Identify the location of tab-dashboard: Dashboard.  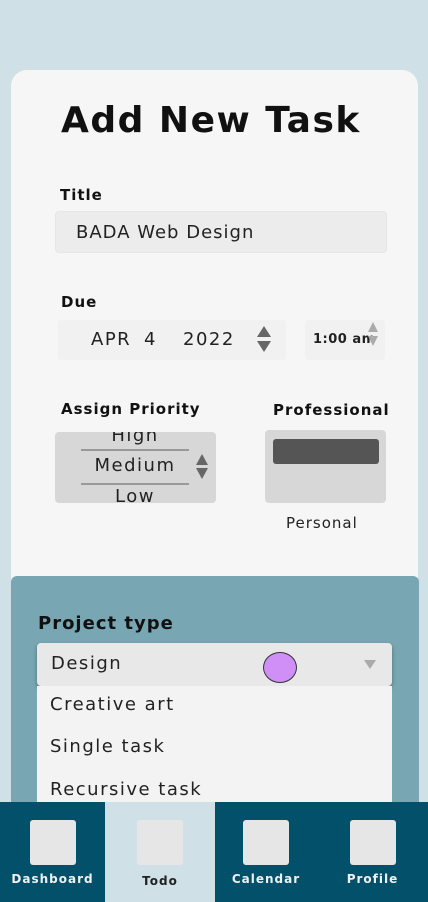
(52, 852).